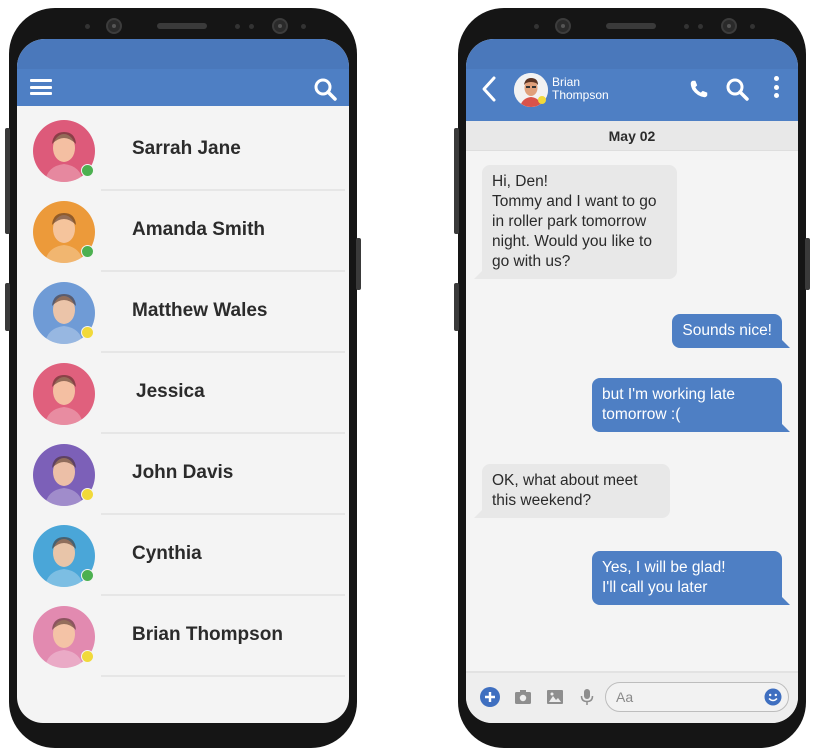  Describe the element at coordinates (776, 89) in the screenshot. I see `kebab-menu-icon` at that location.